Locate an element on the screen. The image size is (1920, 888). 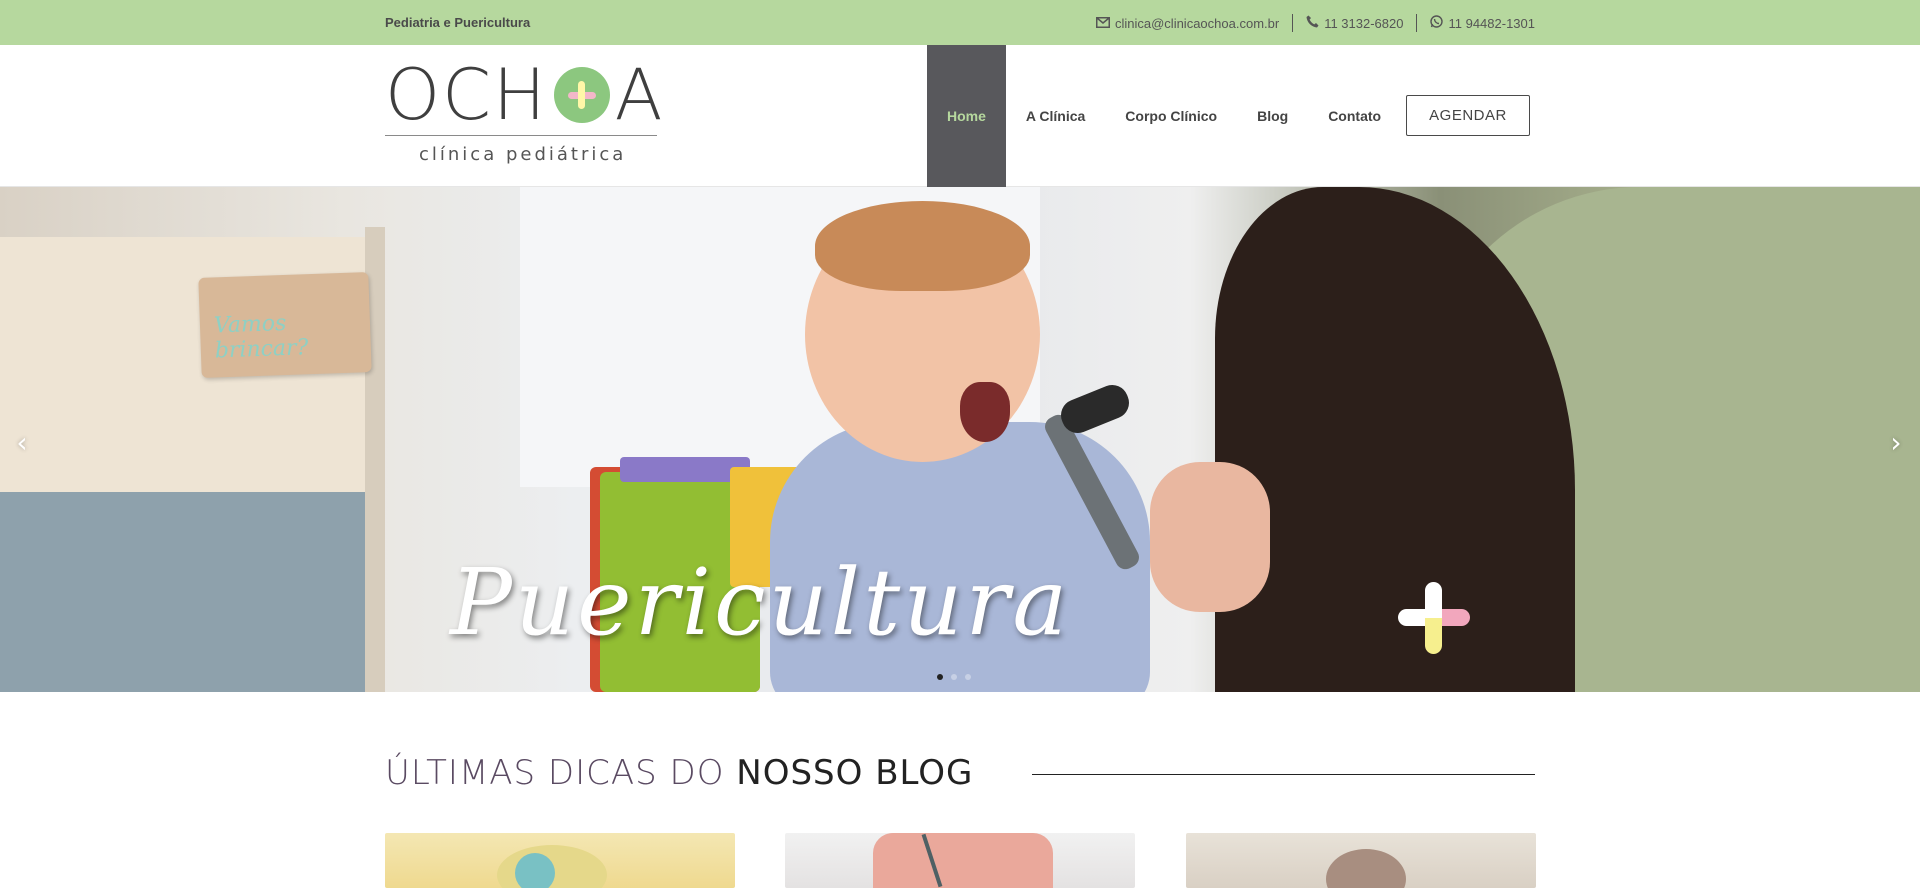
slider-dots is located at coordinates (954, 677).